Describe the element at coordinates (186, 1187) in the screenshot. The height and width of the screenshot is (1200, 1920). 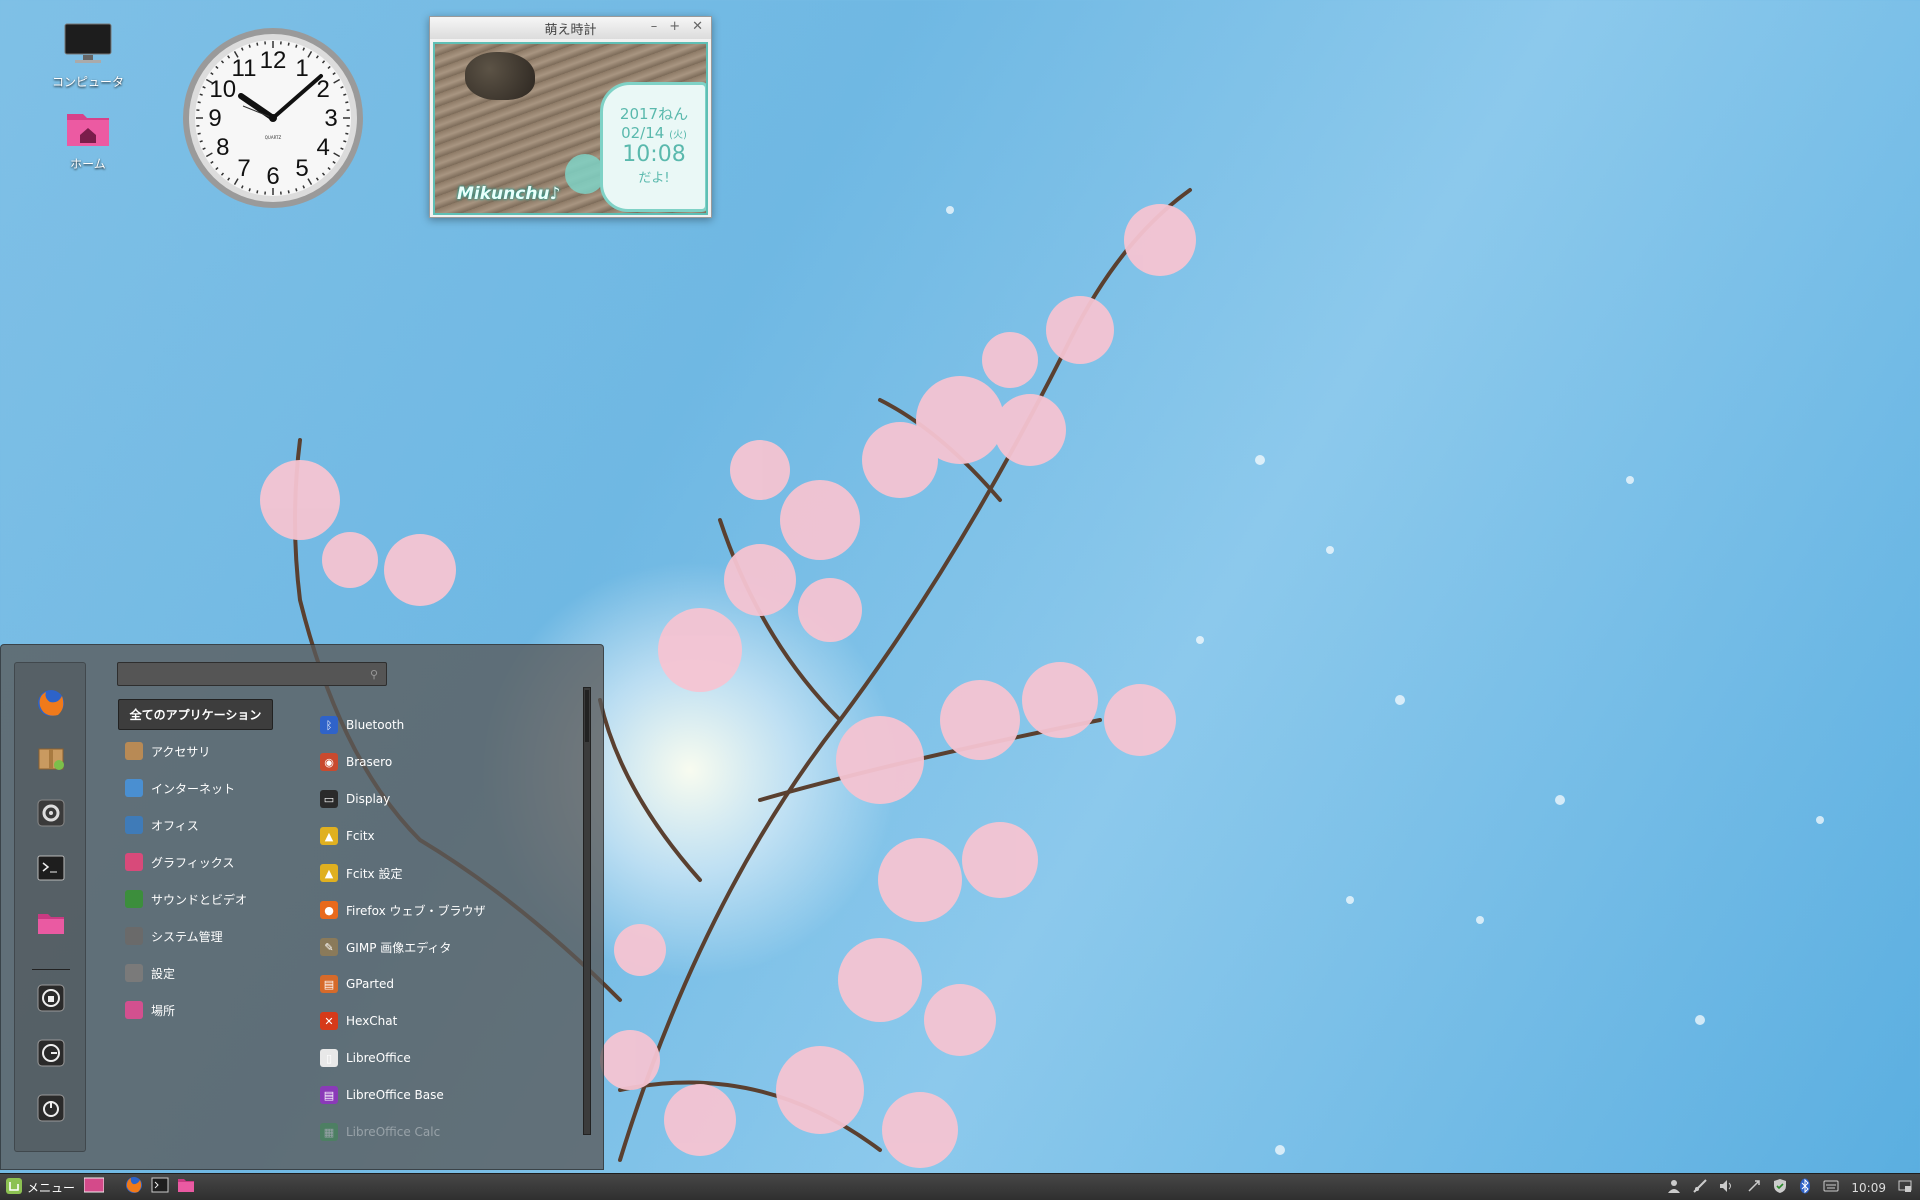
I see `launcher-files` at that location.